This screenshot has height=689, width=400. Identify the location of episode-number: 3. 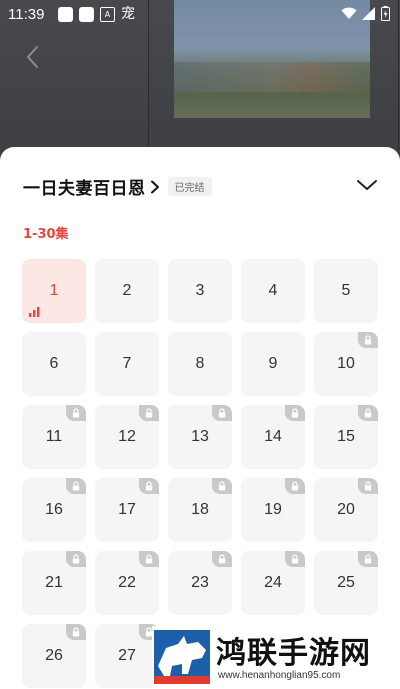
(200, 290).